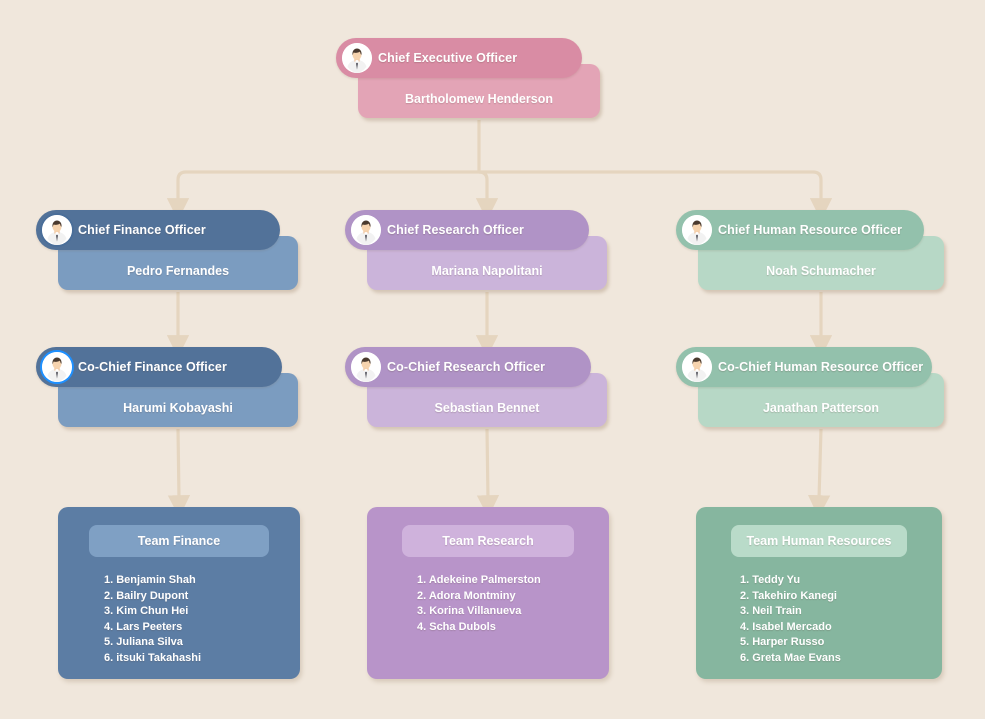 The image size is (985, 719). Describe the element at coordinates (810, 230) in the screenshot. I see `chro-title-label: Chief Human Resource Officer` at that location.